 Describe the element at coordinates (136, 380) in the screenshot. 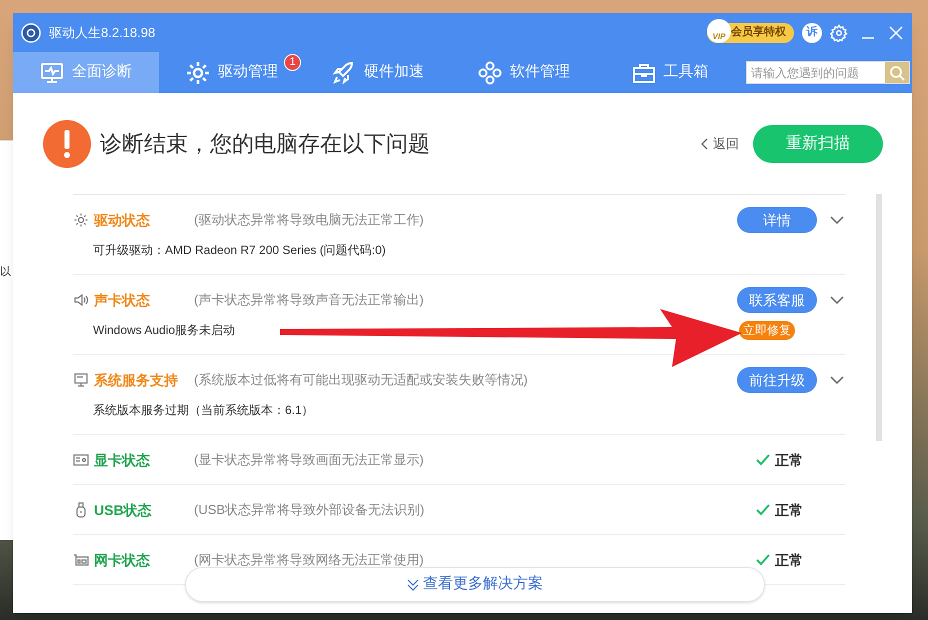

I see `status-title: 系统服务支持` at that location.